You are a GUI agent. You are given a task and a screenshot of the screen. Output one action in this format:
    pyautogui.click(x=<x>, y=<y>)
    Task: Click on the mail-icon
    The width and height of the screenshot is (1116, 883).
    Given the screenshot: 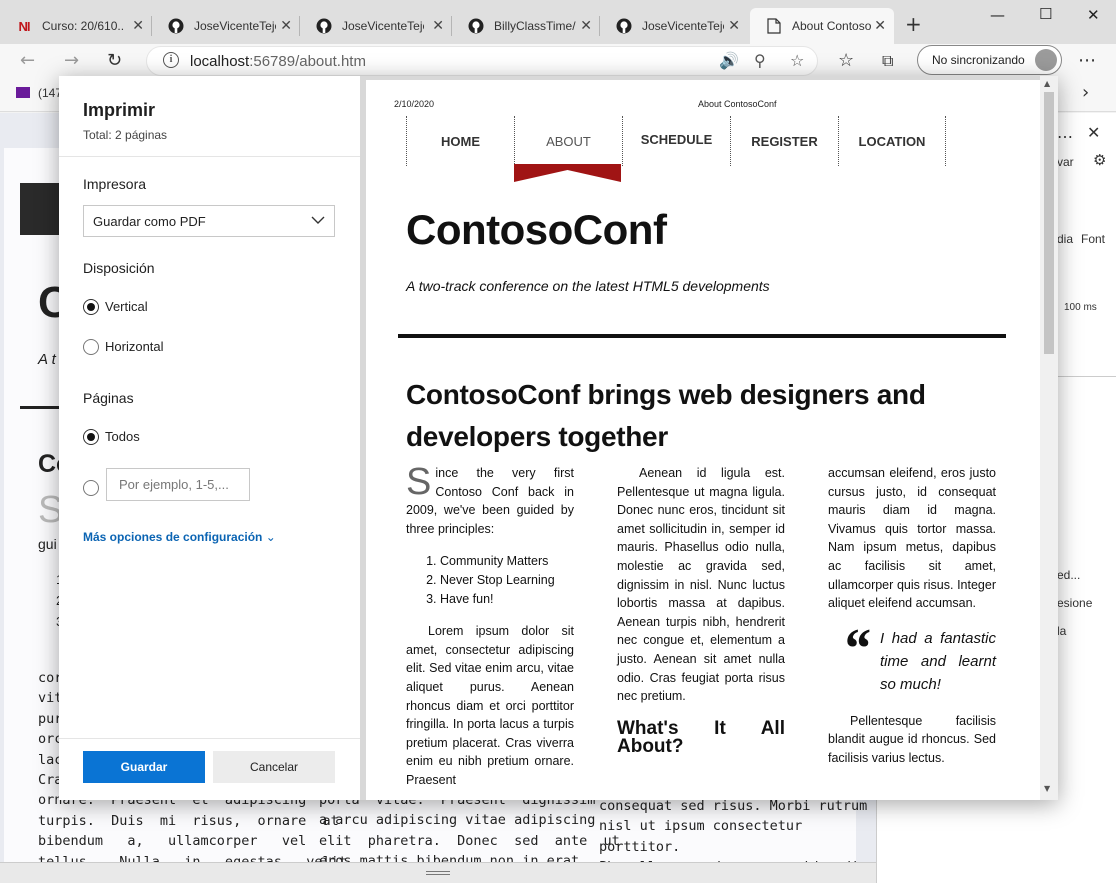 What is the action you would take?
    pyautogui.click(x=23, y=92)
    